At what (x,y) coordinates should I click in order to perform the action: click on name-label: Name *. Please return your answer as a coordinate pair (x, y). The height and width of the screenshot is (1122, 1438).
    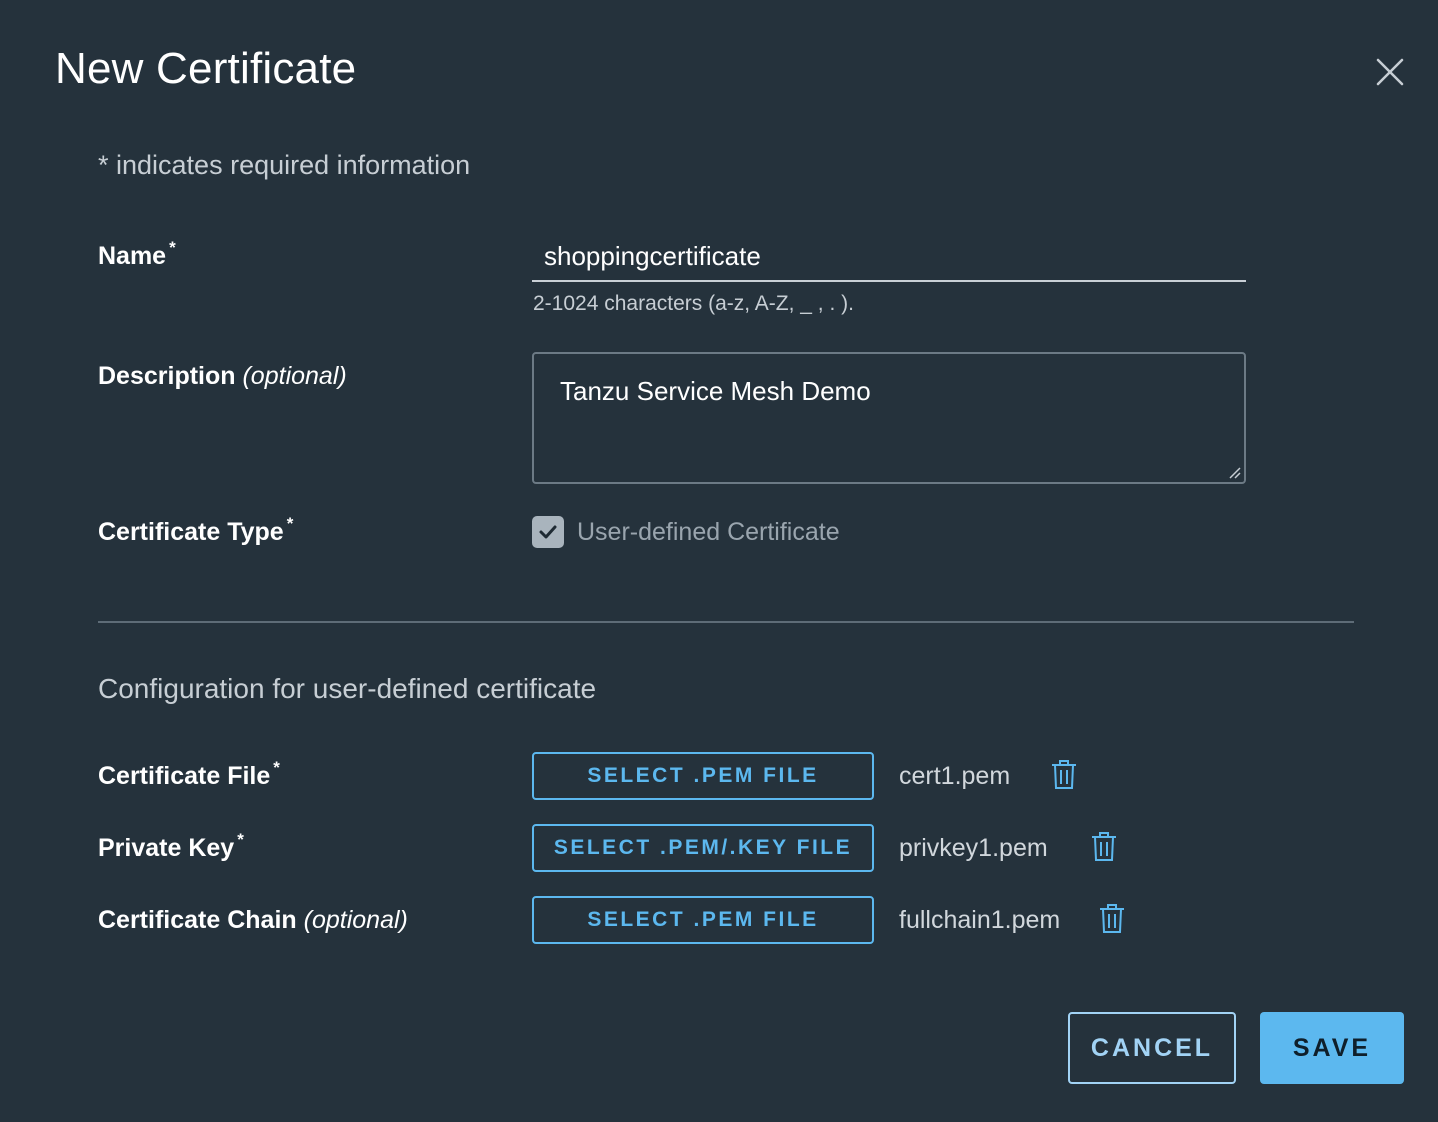
    Looking at the image, I should click on (137, 254).